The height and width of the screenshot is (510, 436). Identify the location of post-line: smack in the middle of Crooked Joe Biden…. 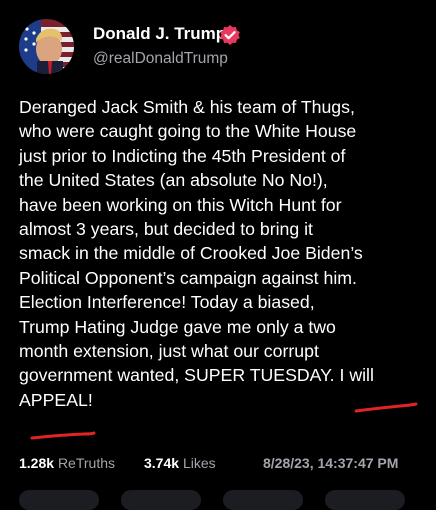
(191, 253).